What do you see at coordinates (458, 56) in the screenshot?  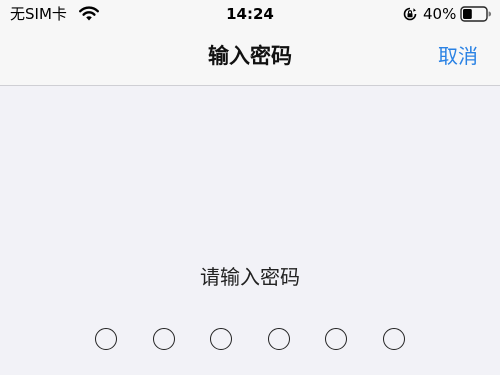 I see `cancel-button: 取消` at bounding box center [458, 56].